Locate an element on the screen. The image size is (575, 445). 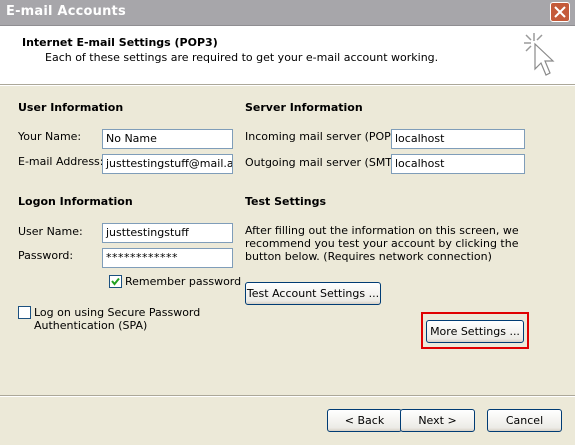
remember-password-label: Remember password is located at coordinates (183, 281).